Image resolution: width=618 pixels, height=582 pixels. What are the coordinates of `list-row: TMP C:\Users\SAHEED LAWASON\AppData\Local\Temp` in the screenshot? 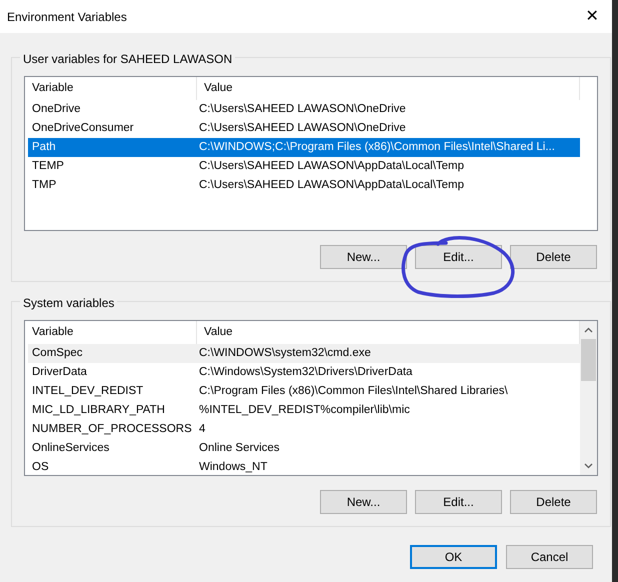 It's located at (304, 185).